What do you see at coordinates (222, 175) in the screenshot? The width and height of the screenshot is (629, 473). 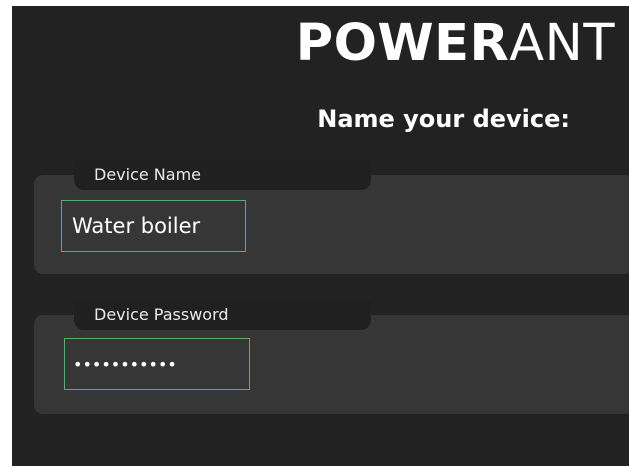 I see `device-name-label-tab: Device Name` at bounding box center [222, 175].